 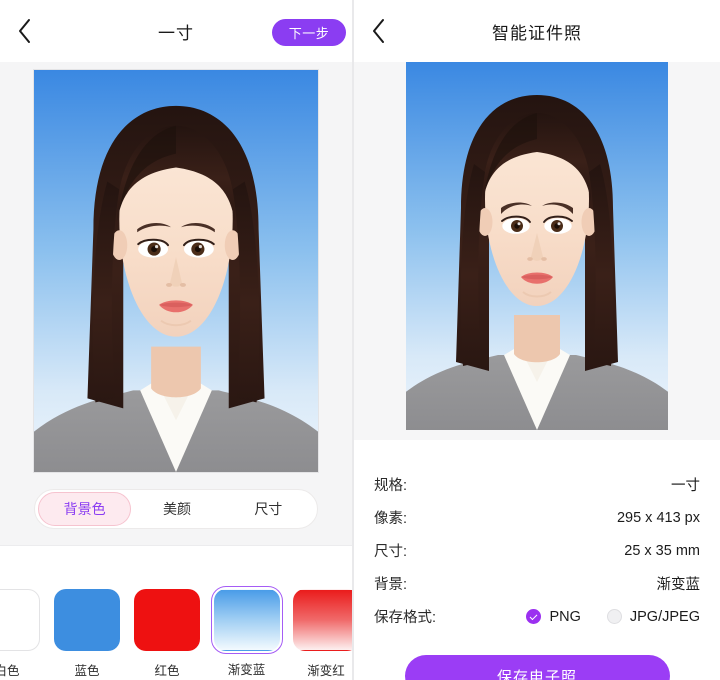 I want to click on spec-key: 像素:, so click(x=391, y=519).